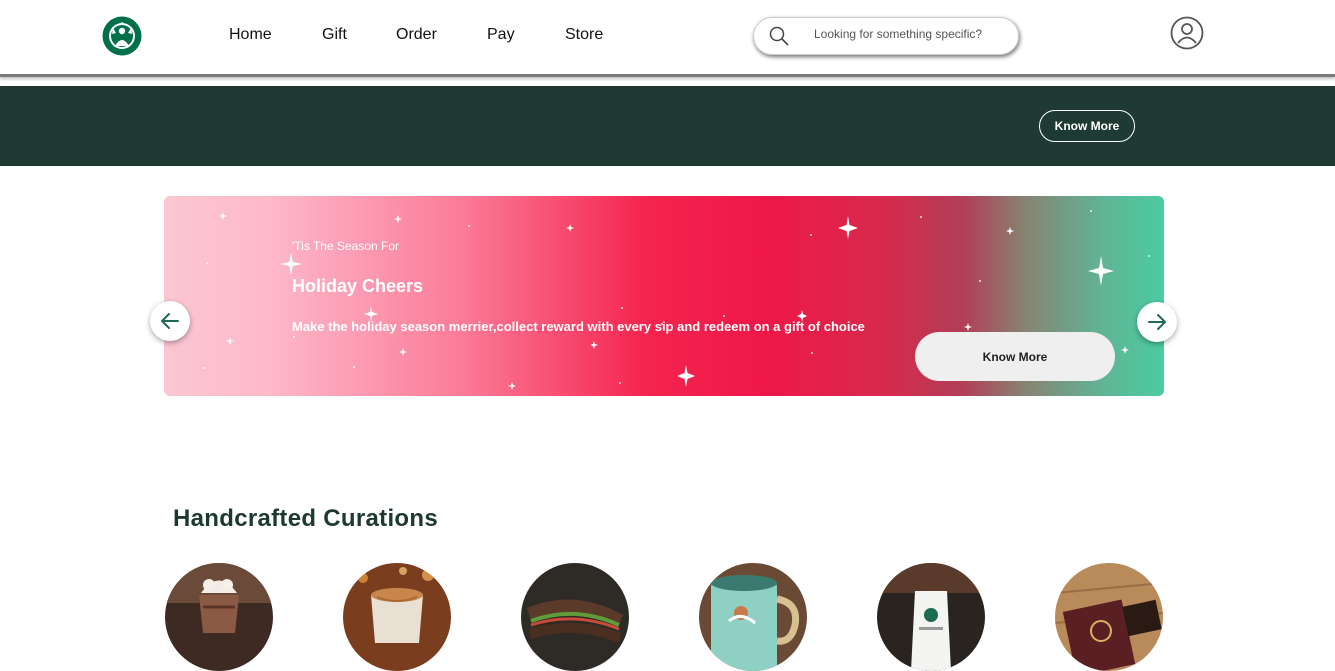 This screenshot has height=671, width=1335. I want to click on hero-title: Holiday Cheers, so click(358, 286).